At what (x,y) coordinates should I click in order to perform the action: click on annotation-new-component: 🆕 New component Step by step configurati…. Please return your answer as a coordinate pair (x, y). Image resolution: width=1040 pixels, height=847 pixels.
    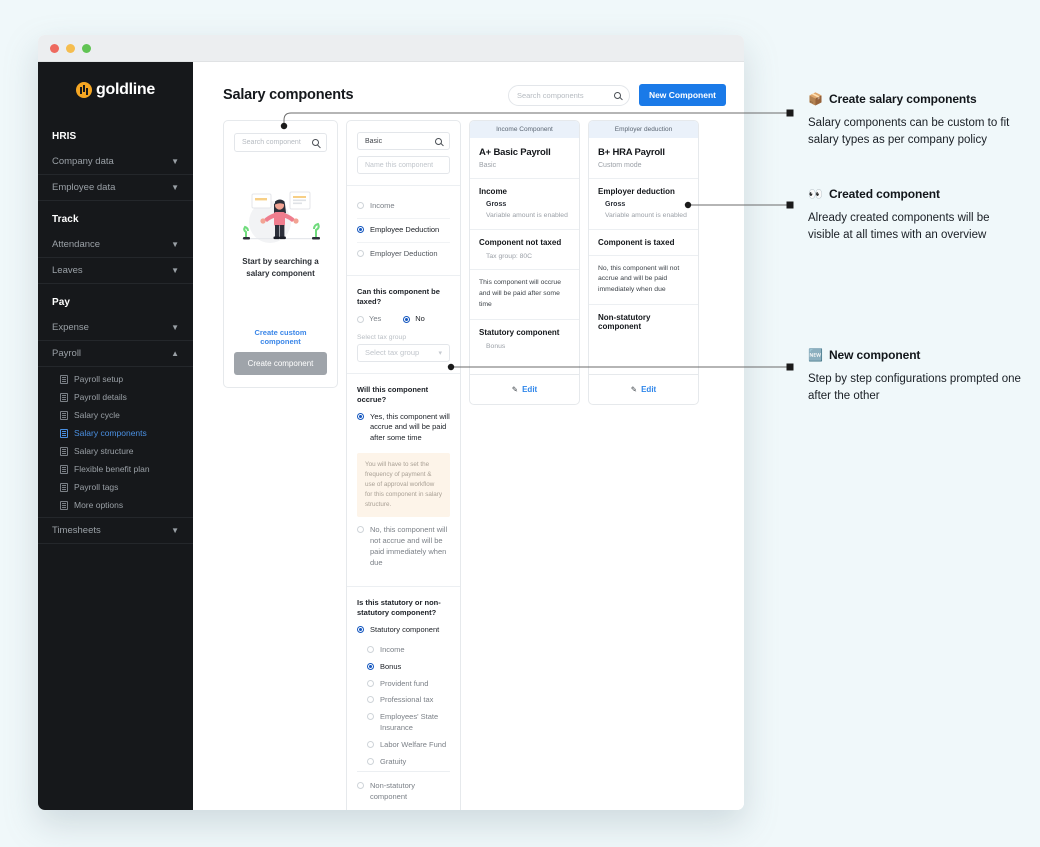
    Looking at the image, I should click on (915, 377).